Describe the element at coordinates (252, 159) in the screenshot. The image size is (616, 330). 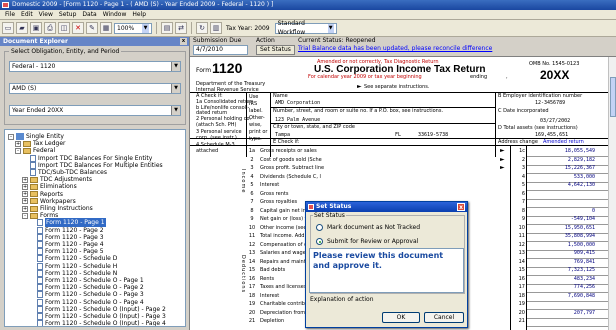
I see `line-number: 2` at that location.